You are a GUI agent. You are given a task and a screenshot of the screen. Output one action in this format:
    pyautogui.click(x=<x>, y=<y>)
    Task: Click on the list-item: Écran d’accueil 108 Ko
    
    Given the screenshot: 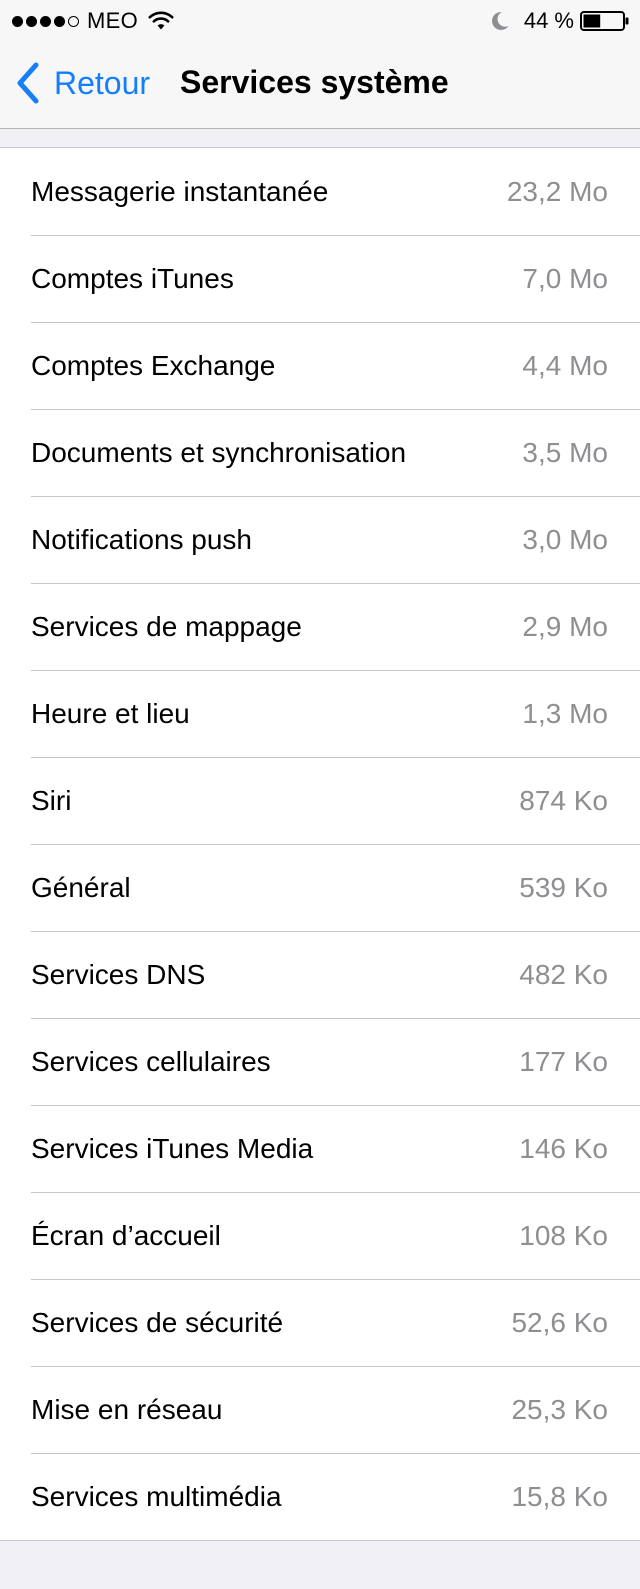 What is the action you would take?
    pyautogui.click(x=320, y=1235)
    